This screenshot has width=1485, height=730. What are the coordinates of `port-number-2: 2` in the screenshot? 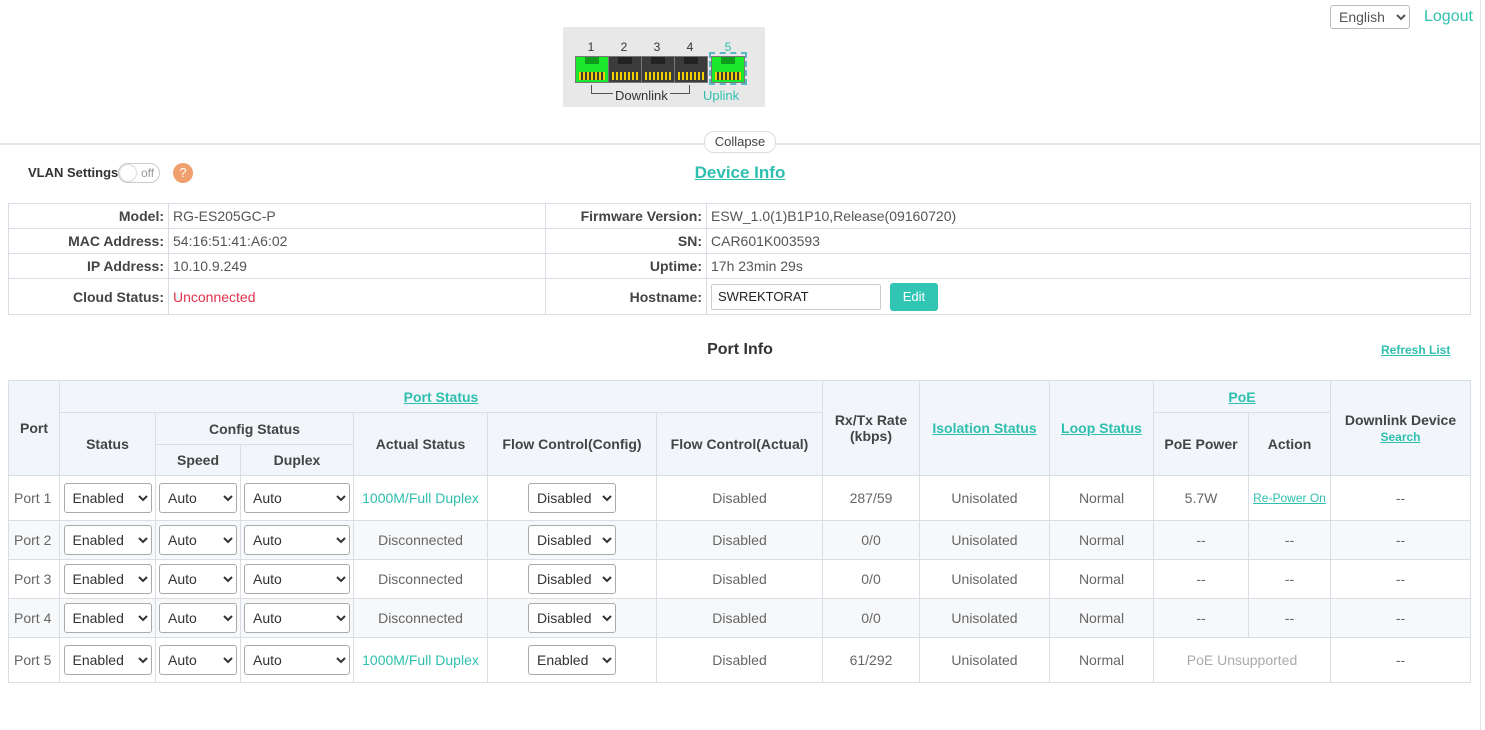 It's located at (624, 47).